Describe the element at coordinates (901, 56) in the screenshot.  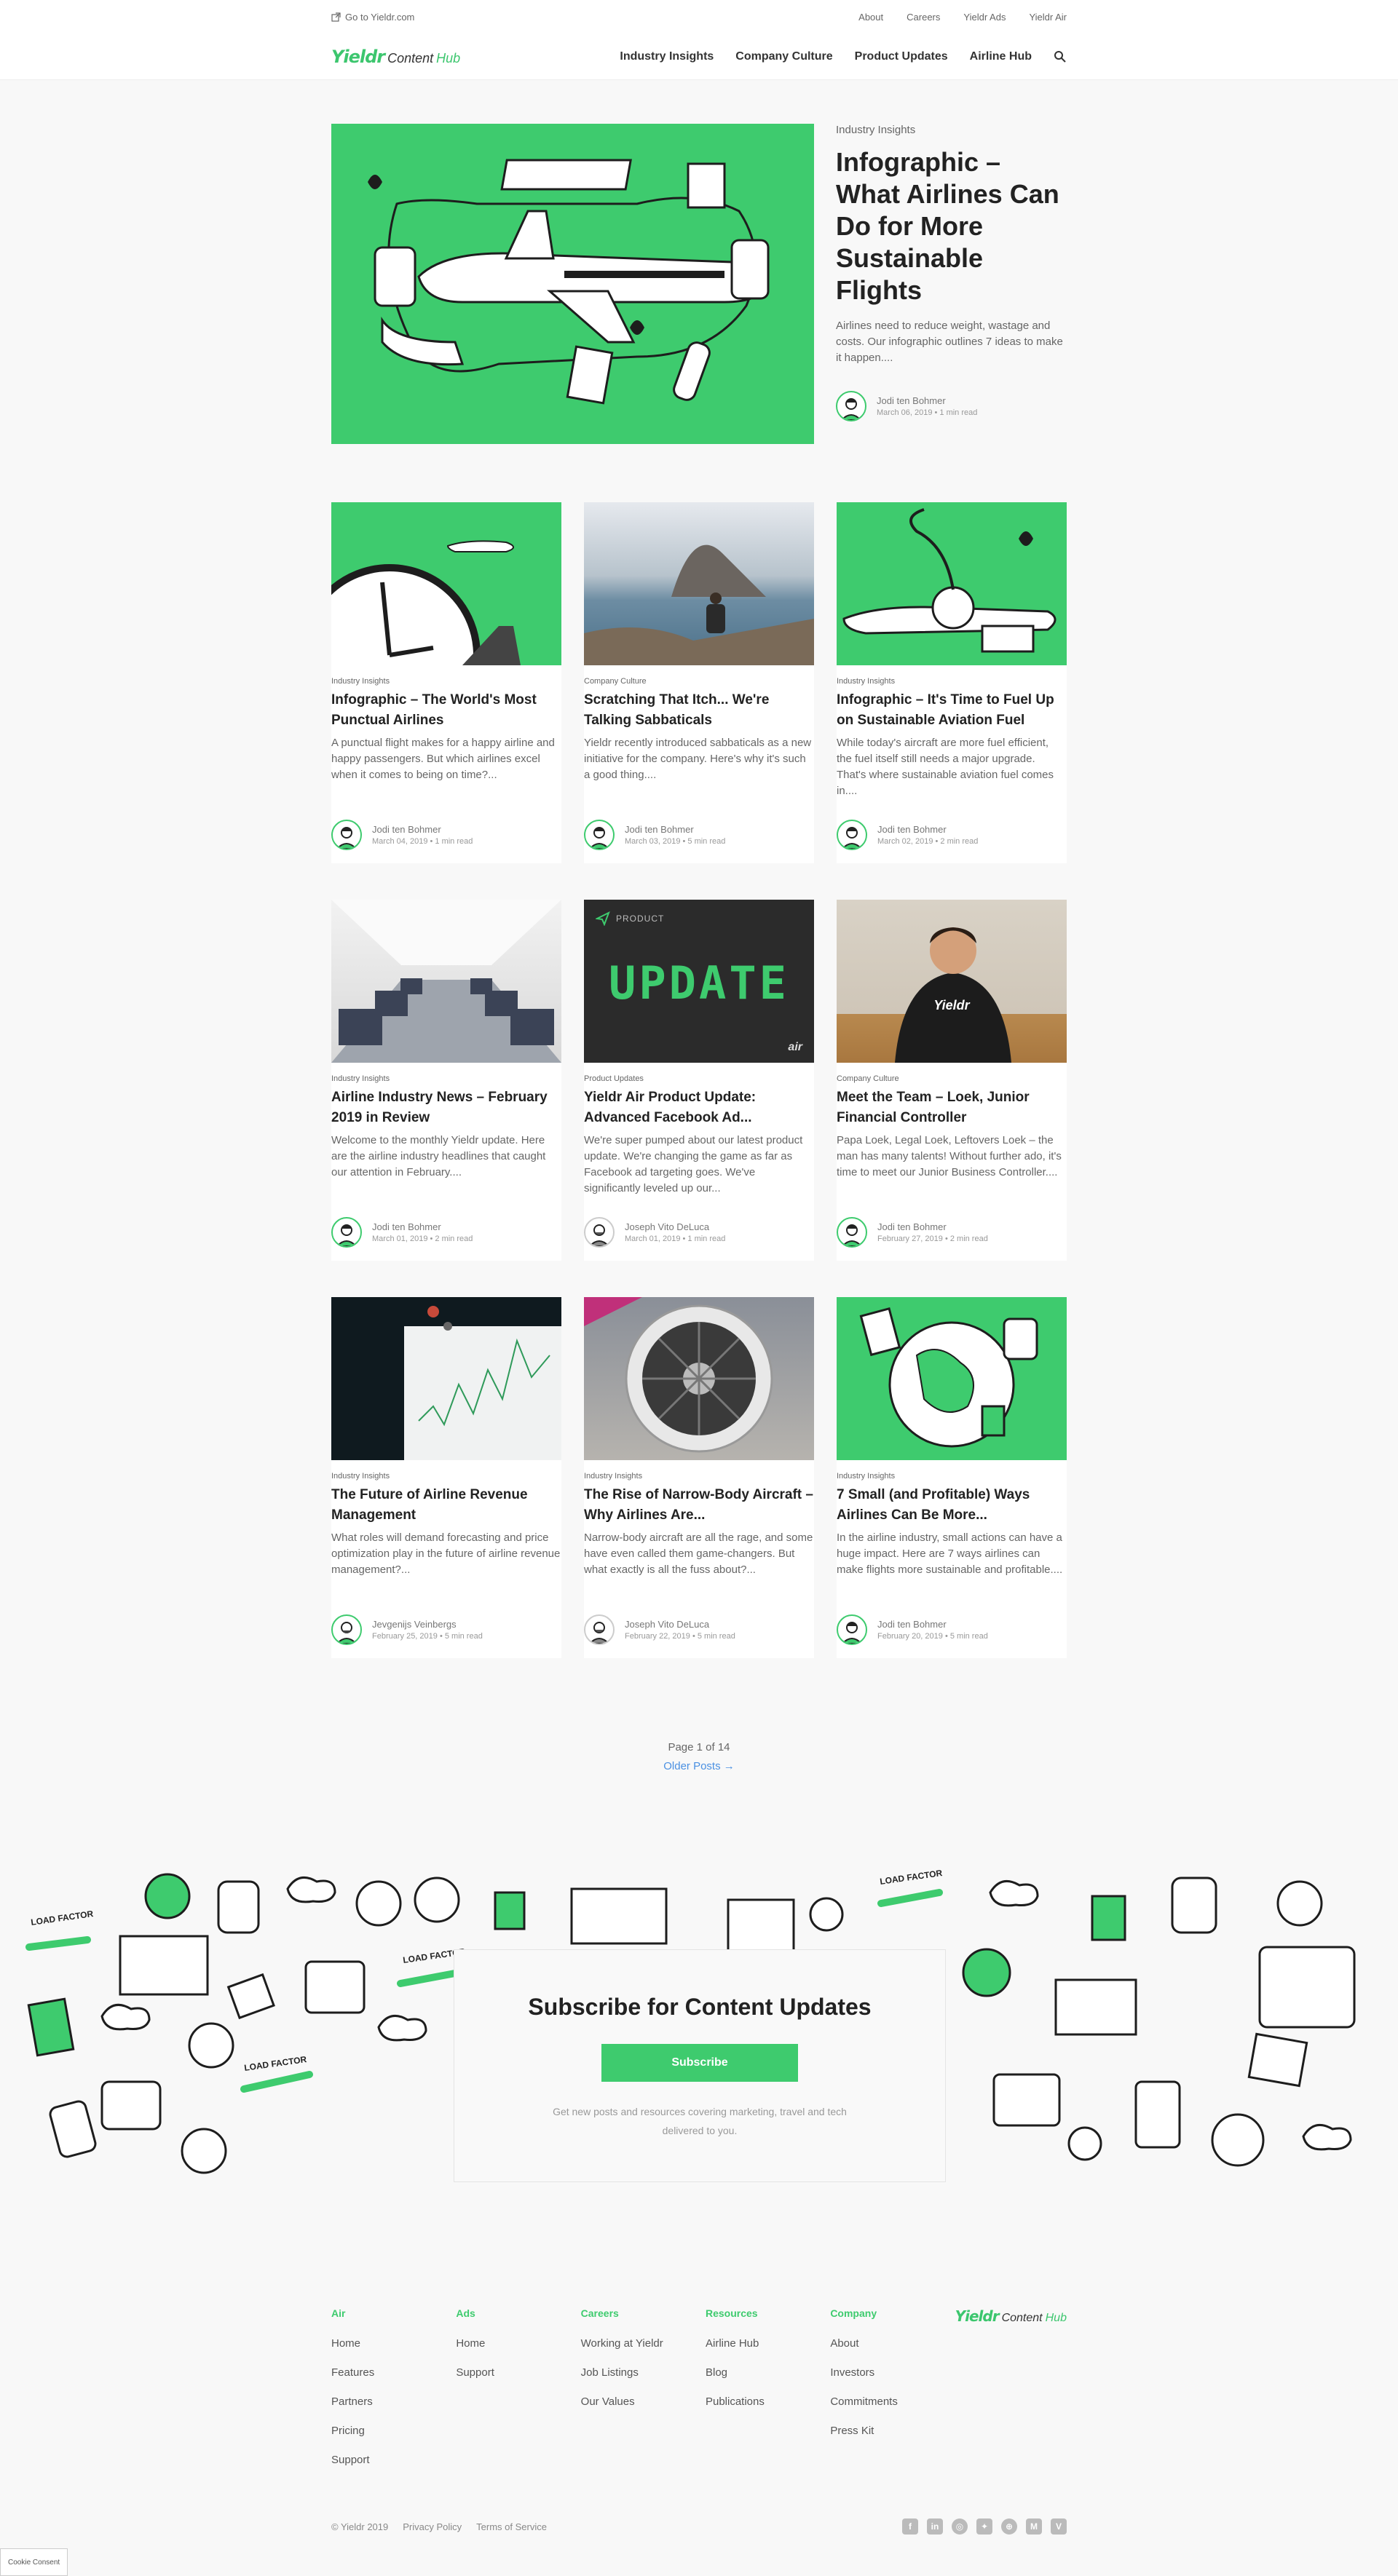
I see `nav-product-updates: Product Updates` at that location.